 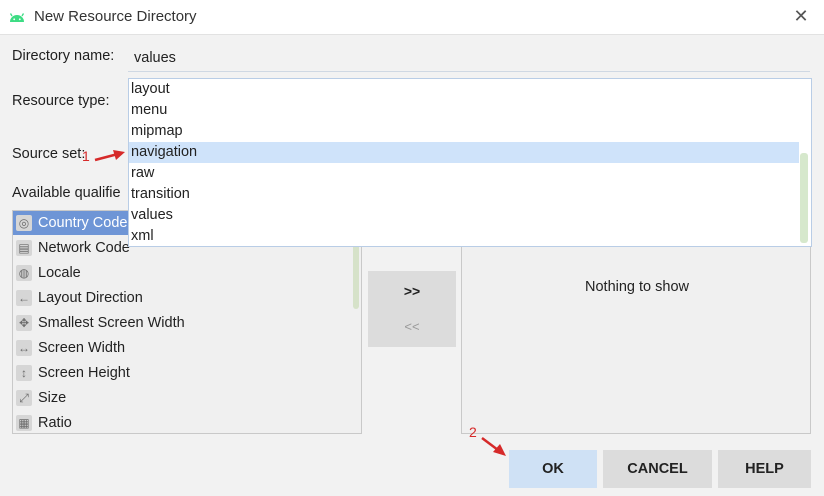 What do you see at coordinates (24, 373) in the screenshot?
I see `vertical-resize-icon: ↕` at bounding box center [24, 373].